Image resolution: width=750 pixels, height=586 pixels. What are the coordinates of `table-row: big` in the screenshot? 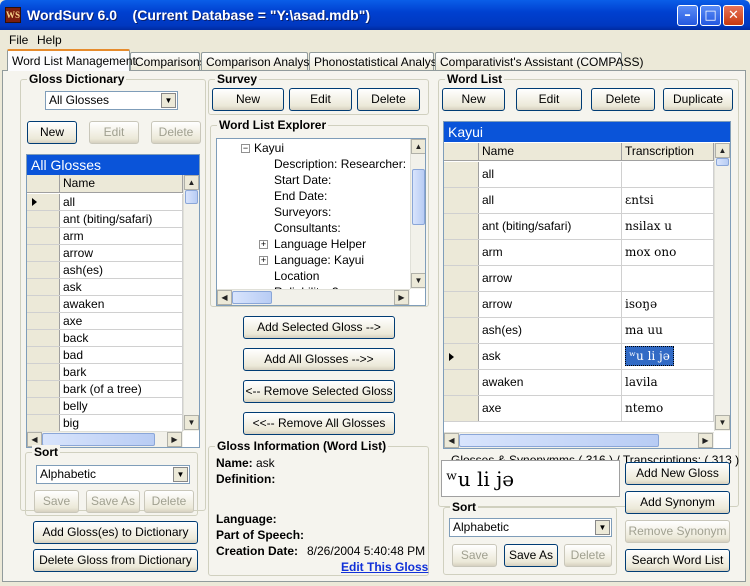 It's located at (105, 423).